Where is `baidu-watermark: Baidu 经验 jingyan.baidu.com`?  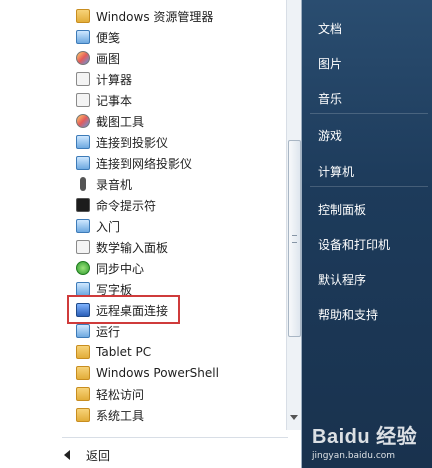 baidu-watermark: Baidu 经验 jingyan.baidu.com is located at coordinates (364, 440).